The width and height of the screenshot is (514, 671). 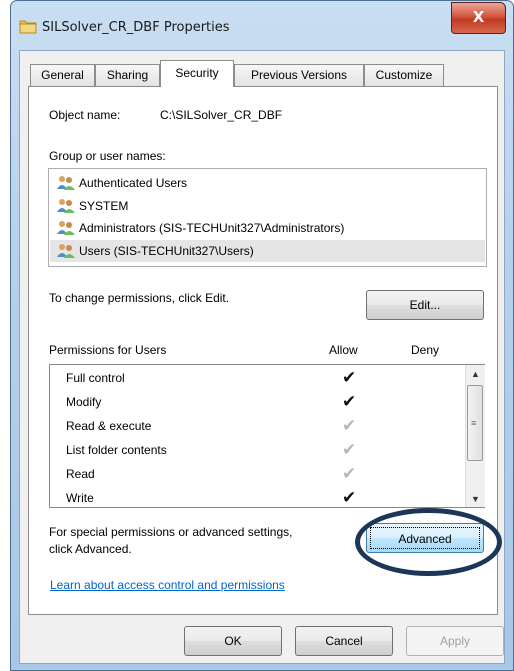 What do you see at coordinates (266, 450) in the screenshot?
I see `table-row: List folder contents ✔` at bounding box center [266, 450].